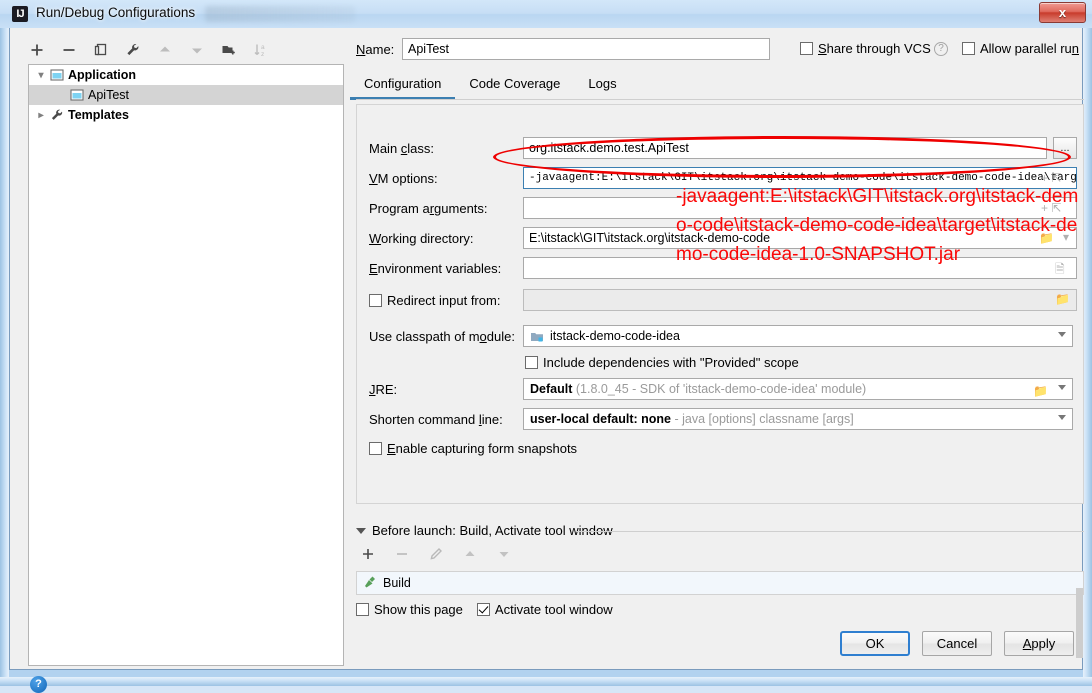 This screenshot has width=1092, height=693. I want to click on edit-templates-wrench-icon, so click(133, 50).